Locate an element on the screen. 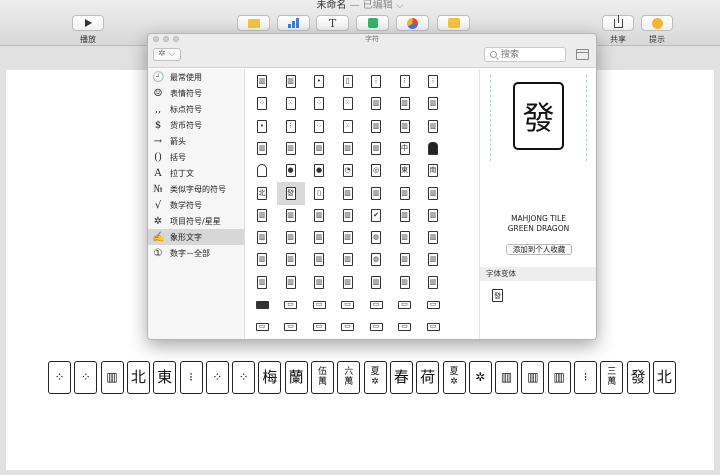 The width and height of the screenshot is (720, 475). sidebar-toggle-button is located at coordinates (582, 54).